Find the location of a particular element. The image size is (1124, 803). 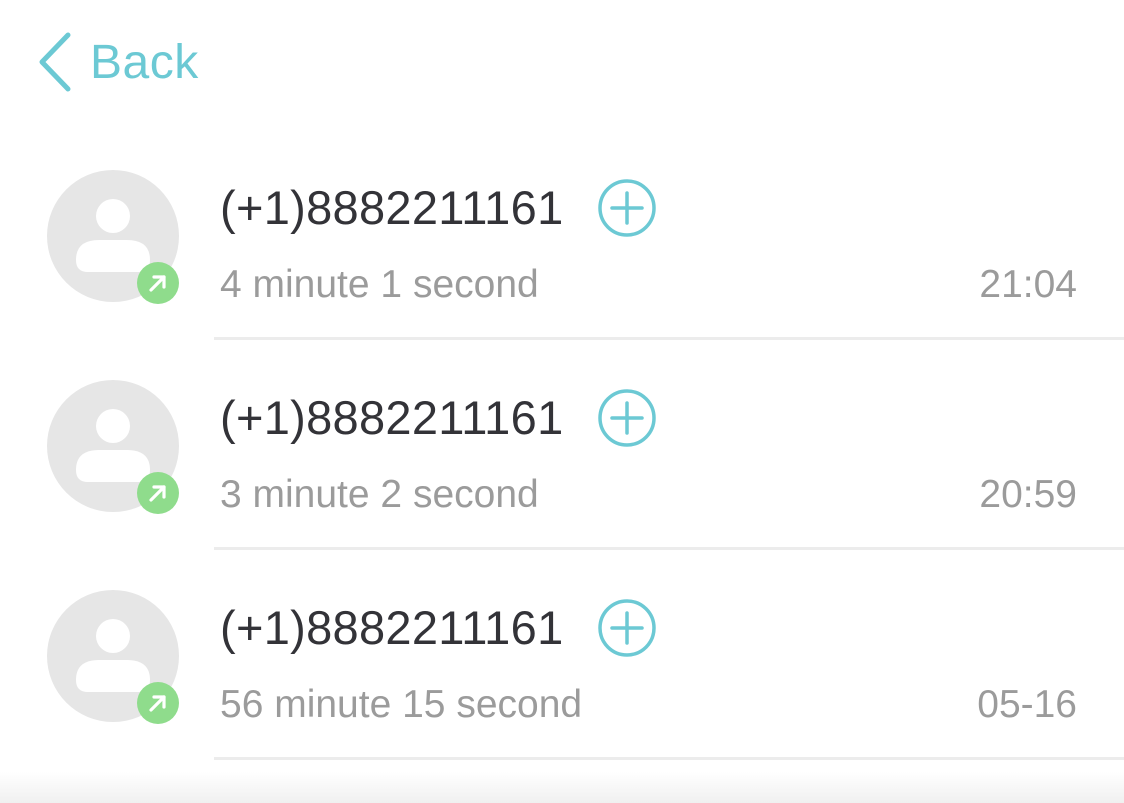

bottom-edge-shadow is located at coordinates (562, 787).